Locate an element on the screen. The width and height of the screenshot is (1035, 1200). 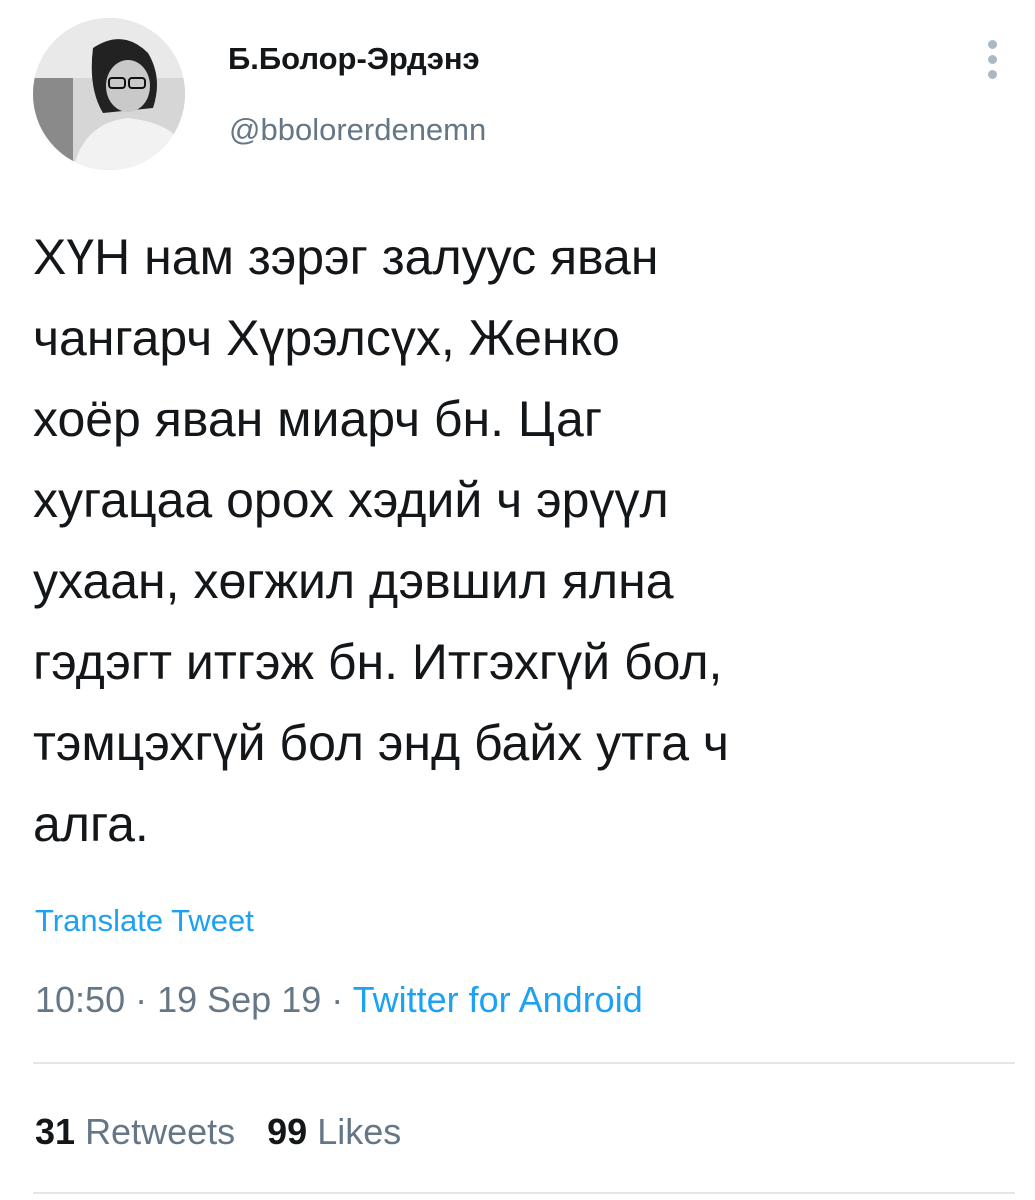
translate-tweet-link: Translate Tweet is located at coordinates (144, 921).